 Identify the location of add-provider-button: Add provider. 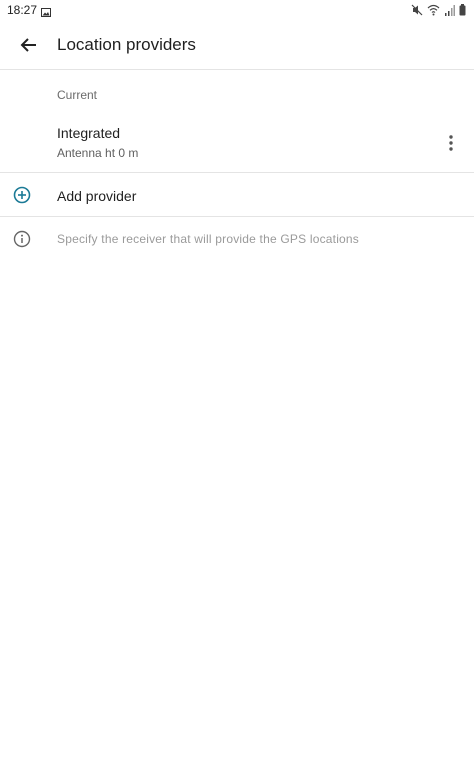
(237, 195).